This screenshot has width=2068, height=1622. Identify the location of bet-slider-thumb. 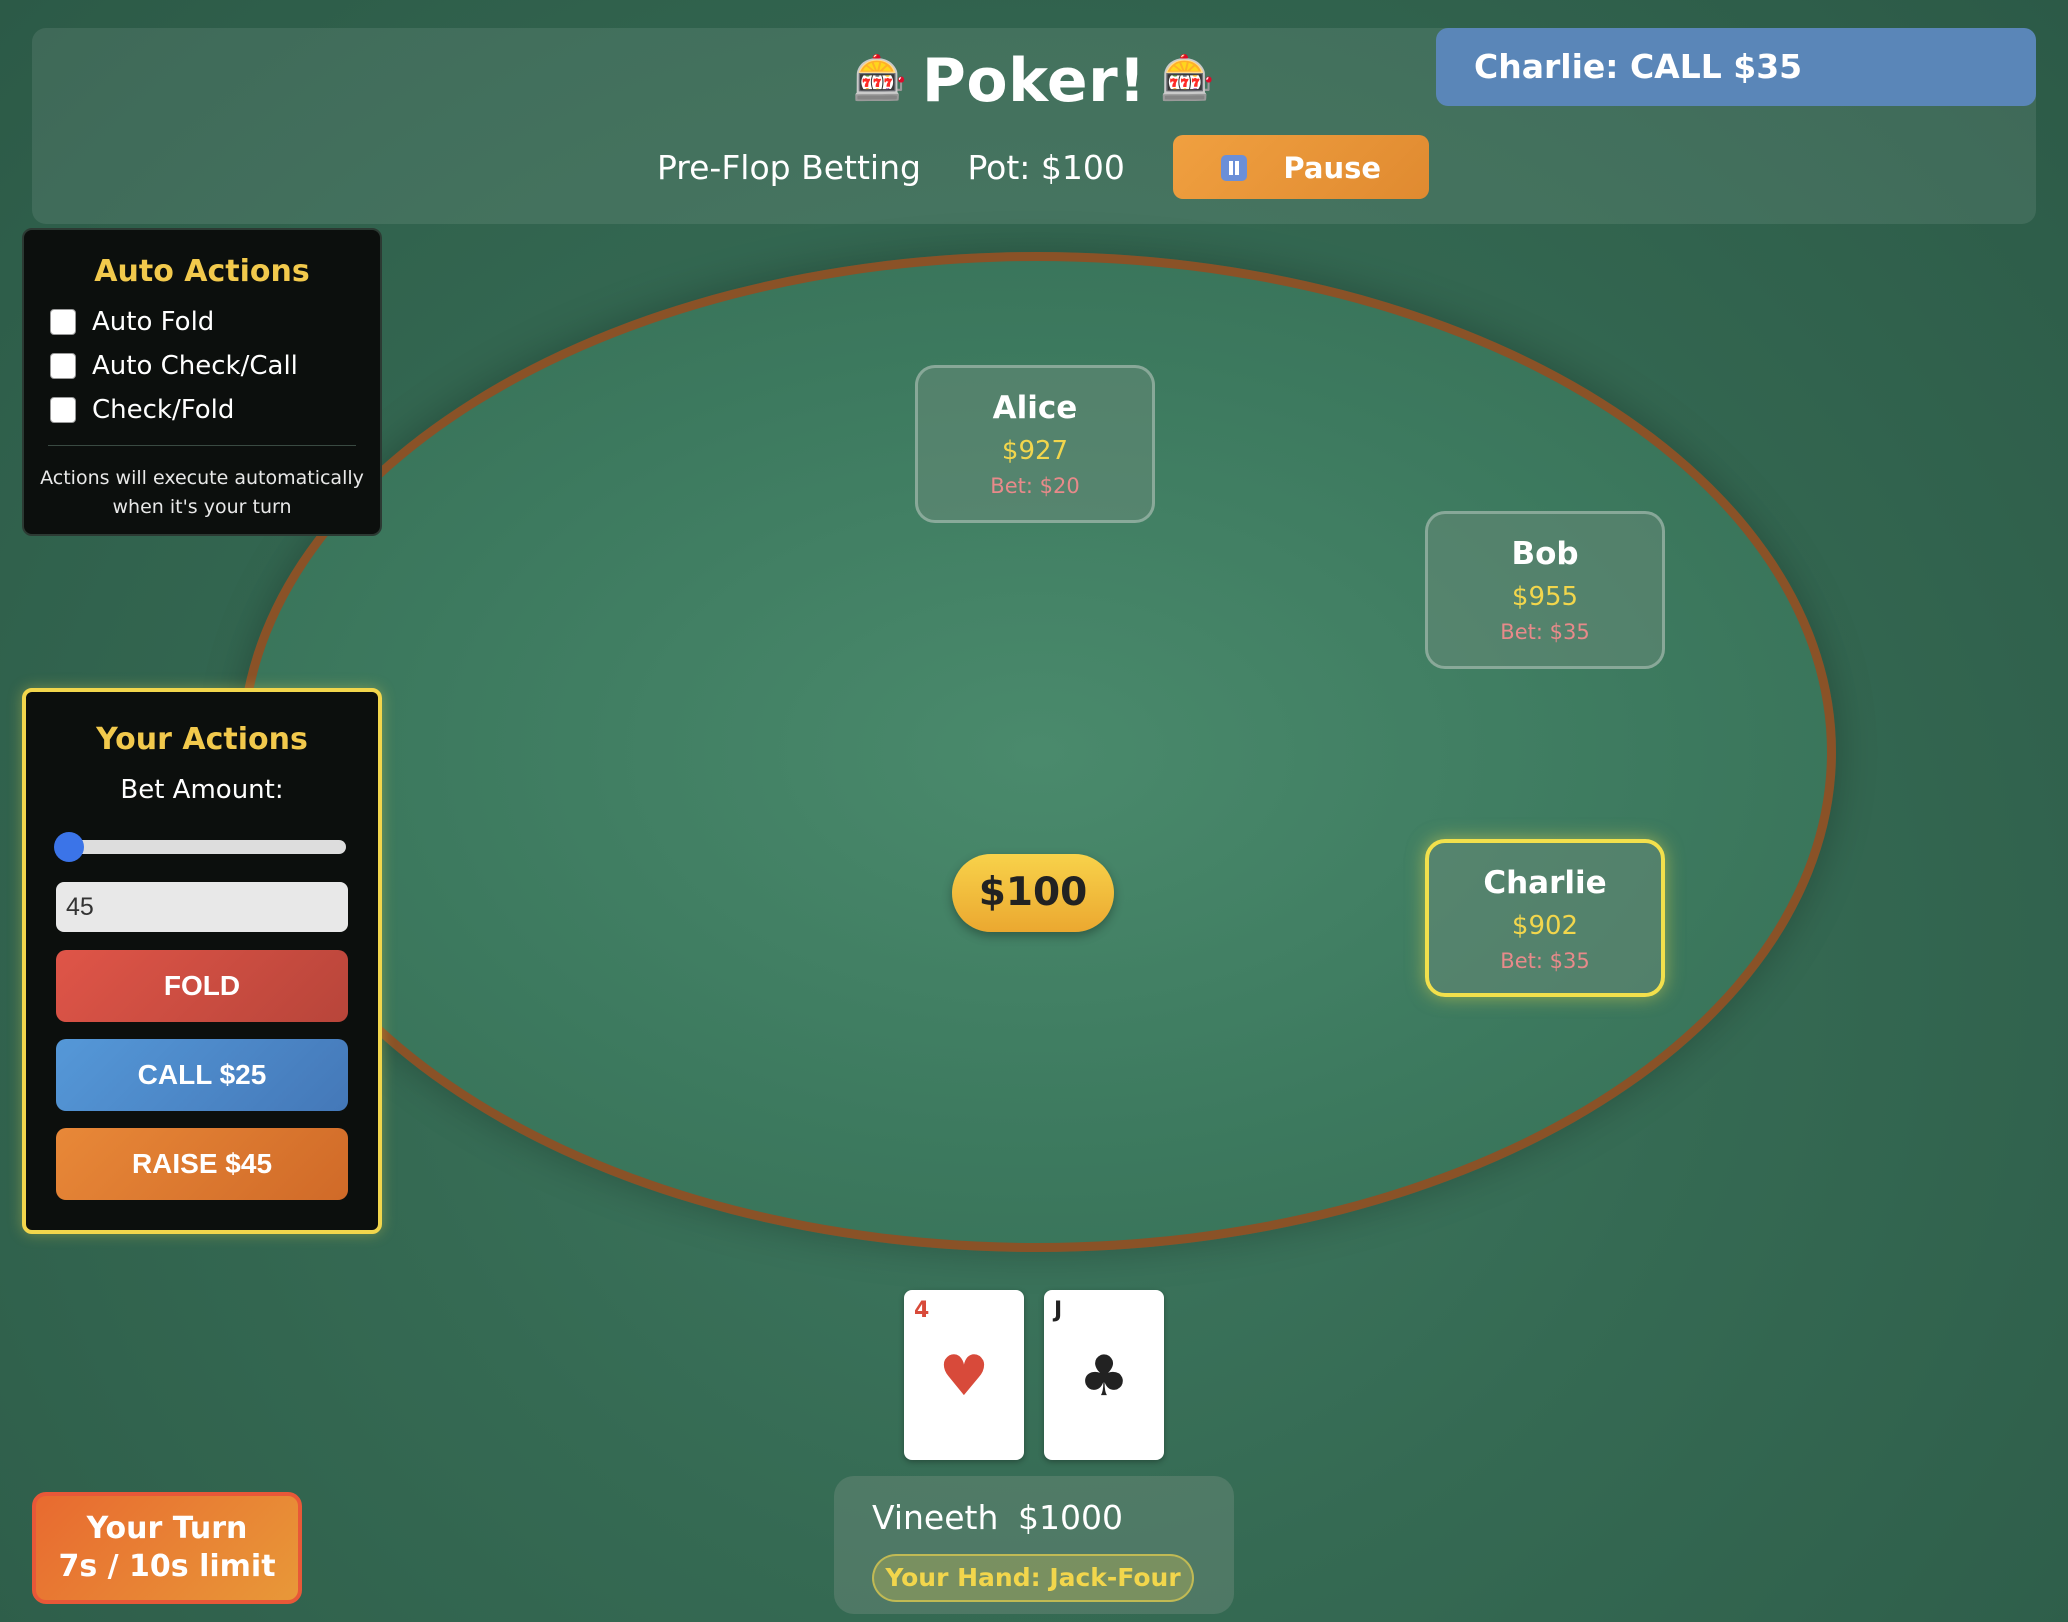
(69, 847).